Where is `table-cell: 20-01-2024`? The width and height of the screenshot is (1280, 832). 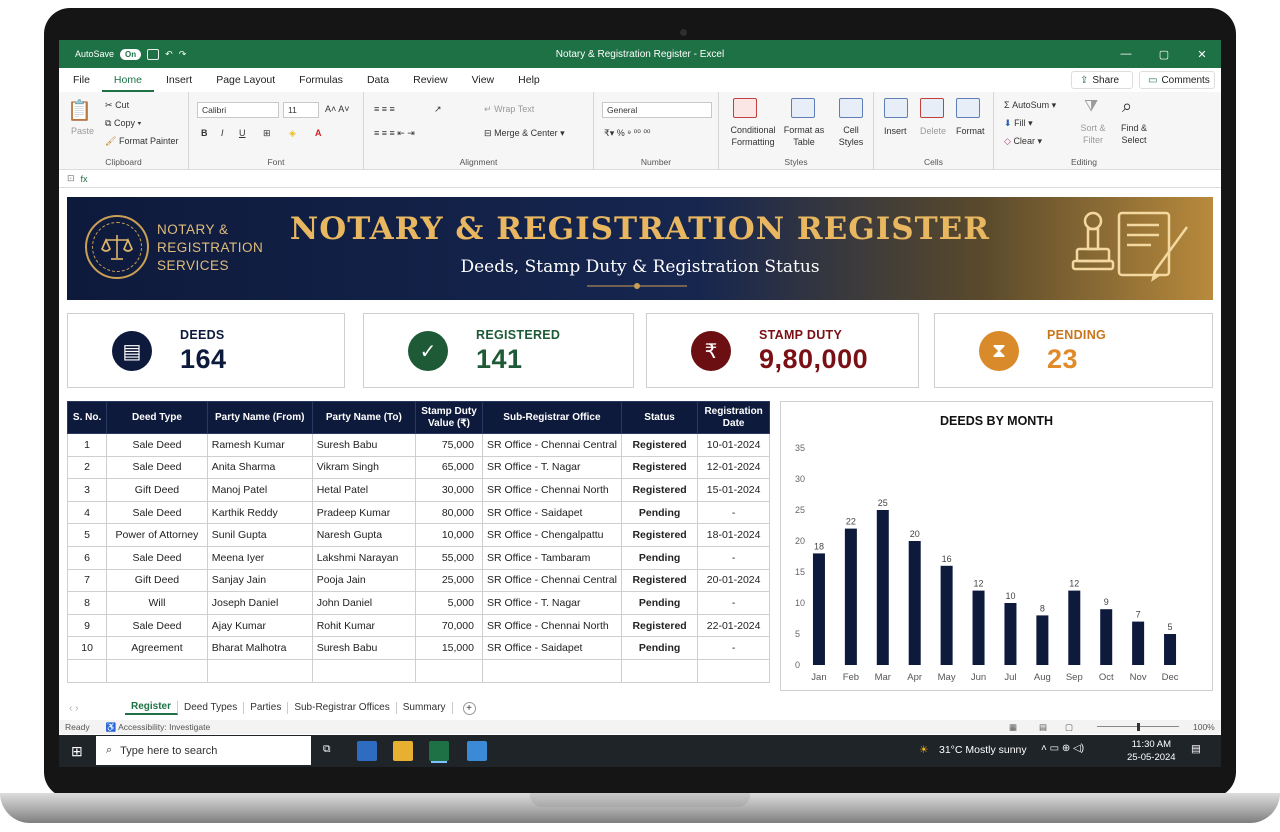 table-cell: 20-01-2024 is located at coordinates (733, 580).